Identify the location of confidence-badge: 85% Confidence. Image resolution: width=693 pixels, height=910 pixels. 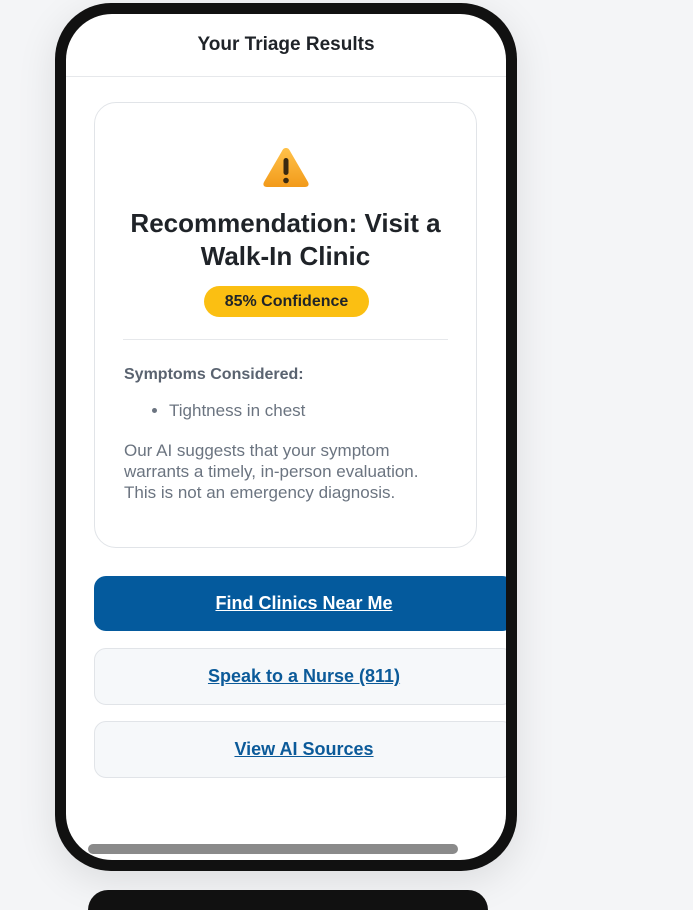
(286, 301).